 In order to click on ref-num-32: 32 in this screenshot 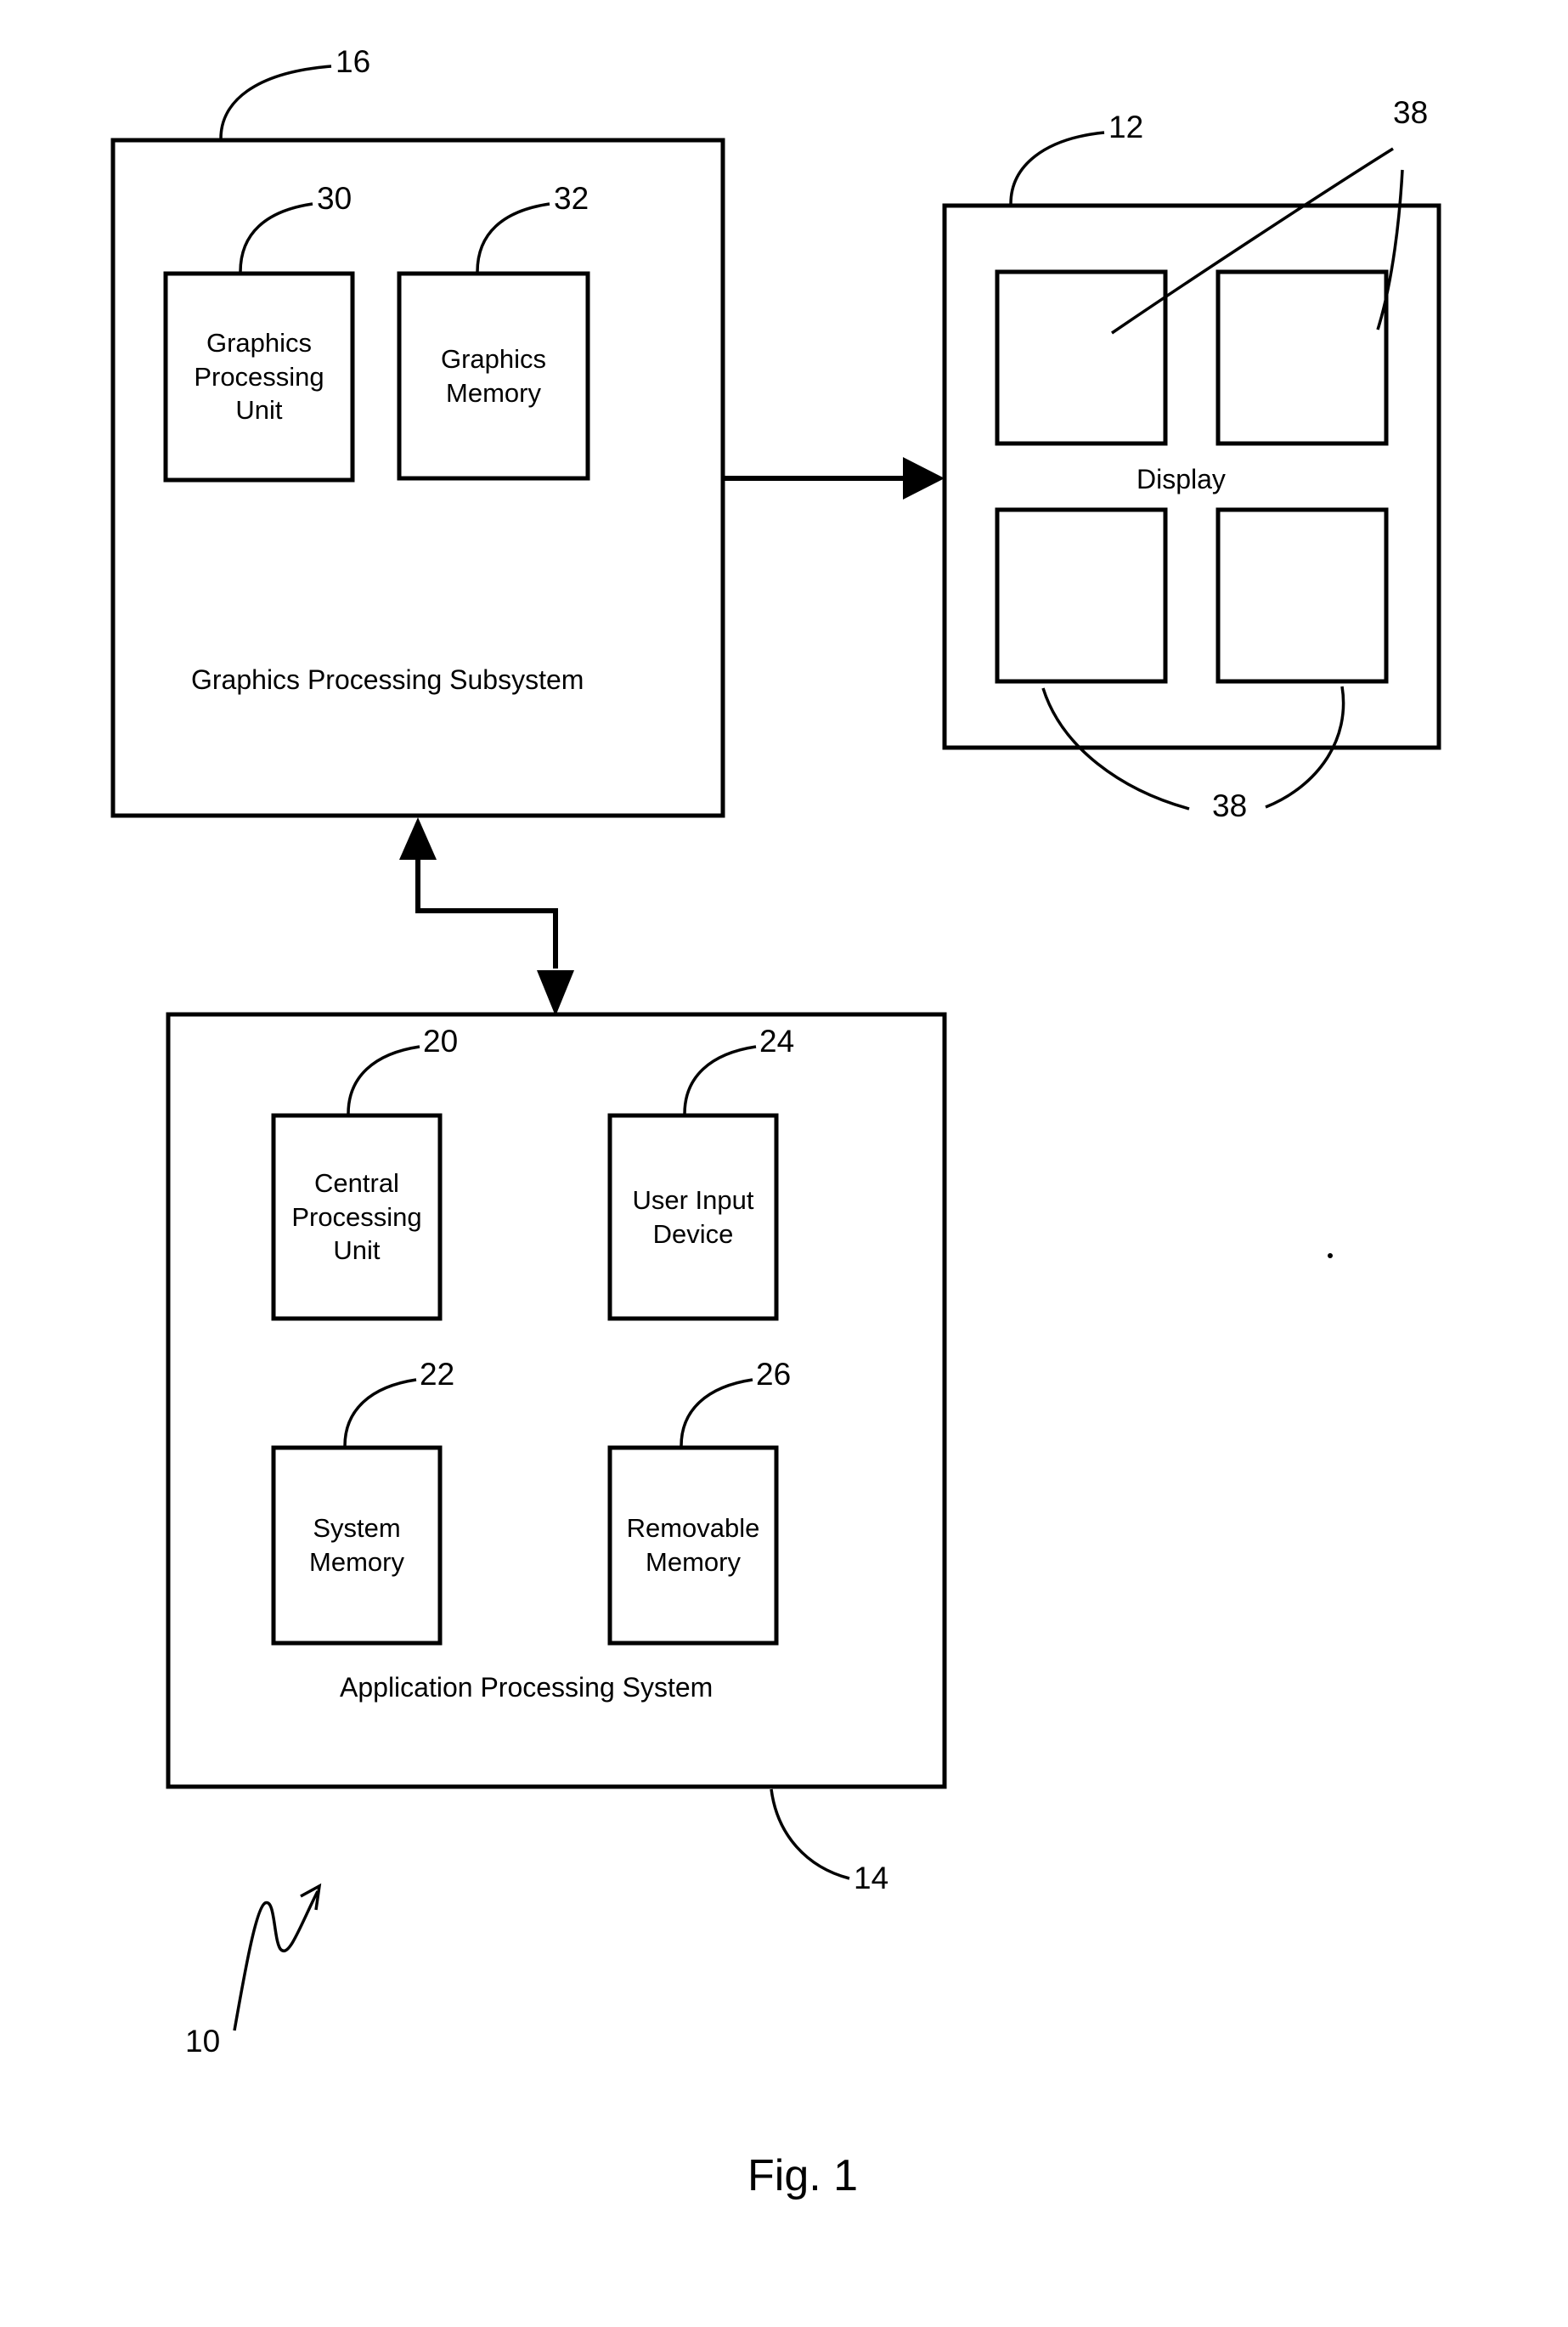, I will do `click(571, 198)`.